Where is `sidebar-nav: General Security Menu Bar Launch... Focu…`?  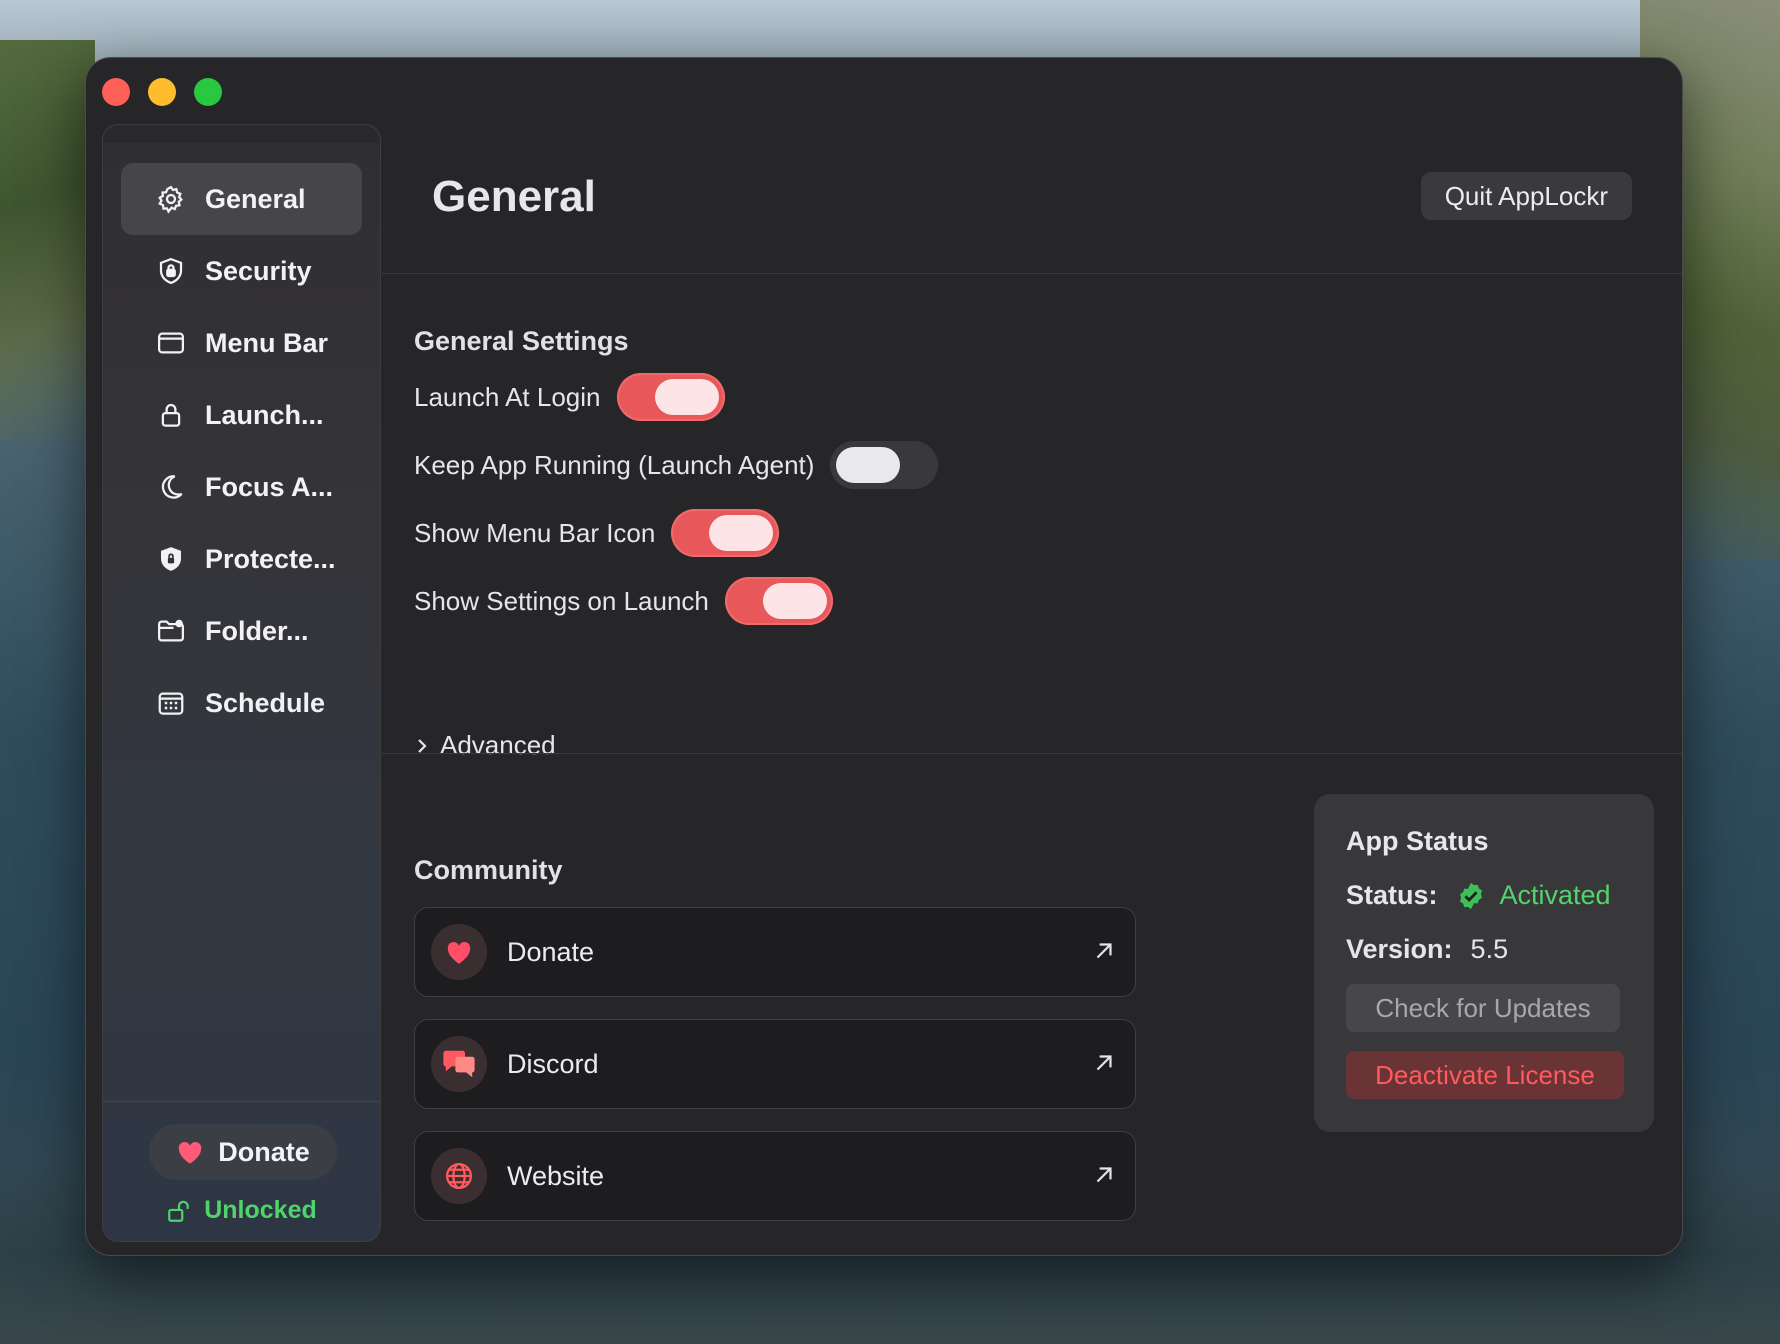 sidebar-nav: General Security Menu Bar Launch... Focu… is located at coordinates (241, 451).